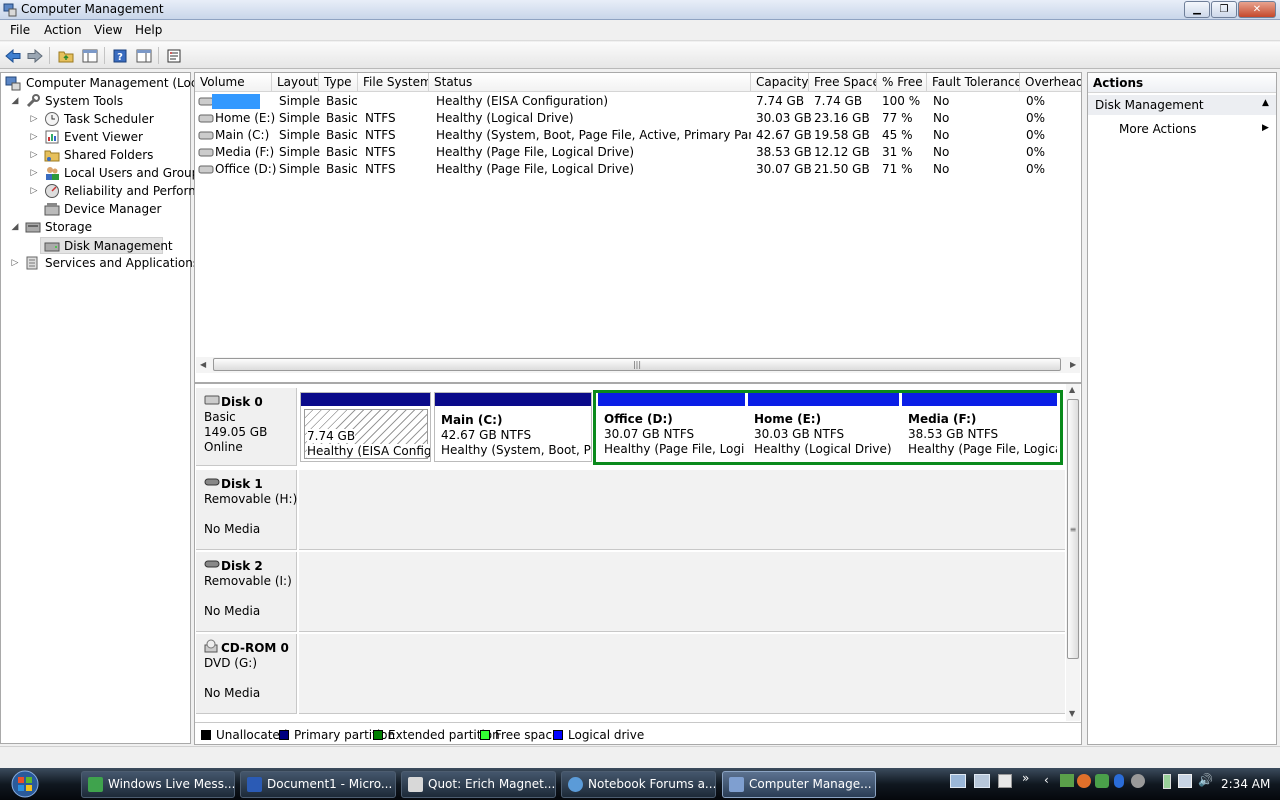 The height and width of the screenshot is (800, 1280). I want to click on tree-item-system-tools: ◢ System Tools, so click(95, 101).